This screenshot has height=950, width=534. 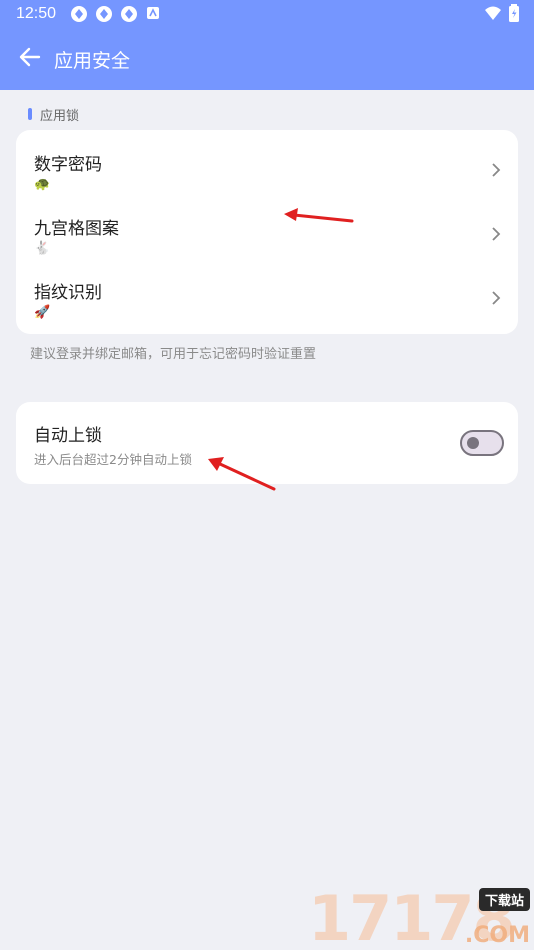 What do you see at coordinates (493, 15) in the screenshot?
I see `wifi-icon` at bounding box center [493, 15].